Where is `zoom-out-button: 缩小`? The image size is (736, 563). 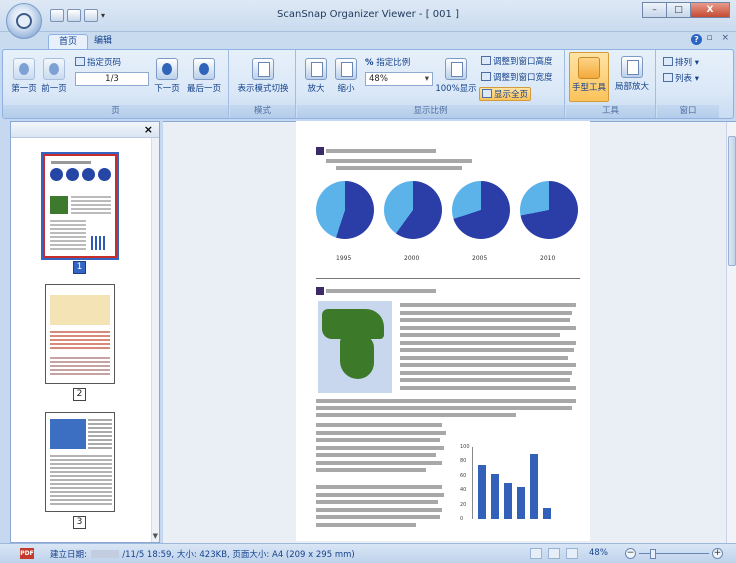 zoom-out-button: 缩小 is located at coordinates (346, 76).